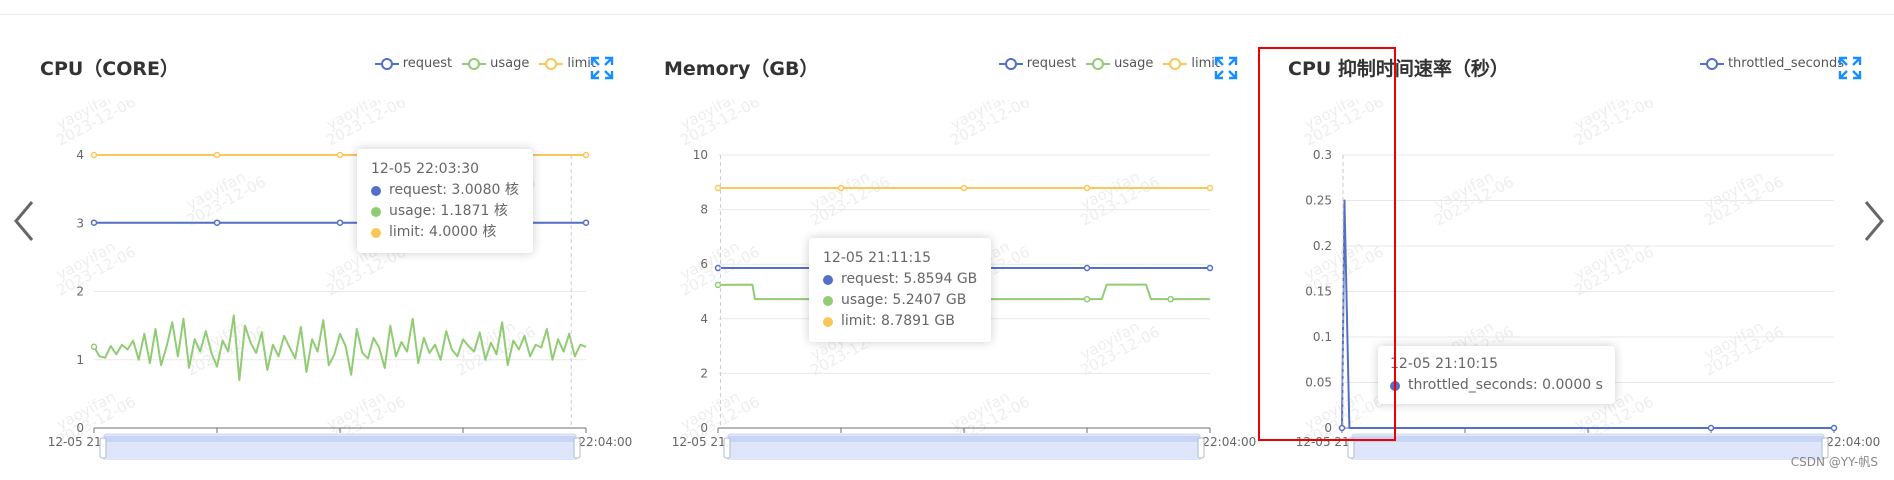 The width and height of the screenshot is (1894, 480). Describe the element at coordinates (940, 279) in the screenshot. I see `tooltip-value: 5.8594 GB` at that location.